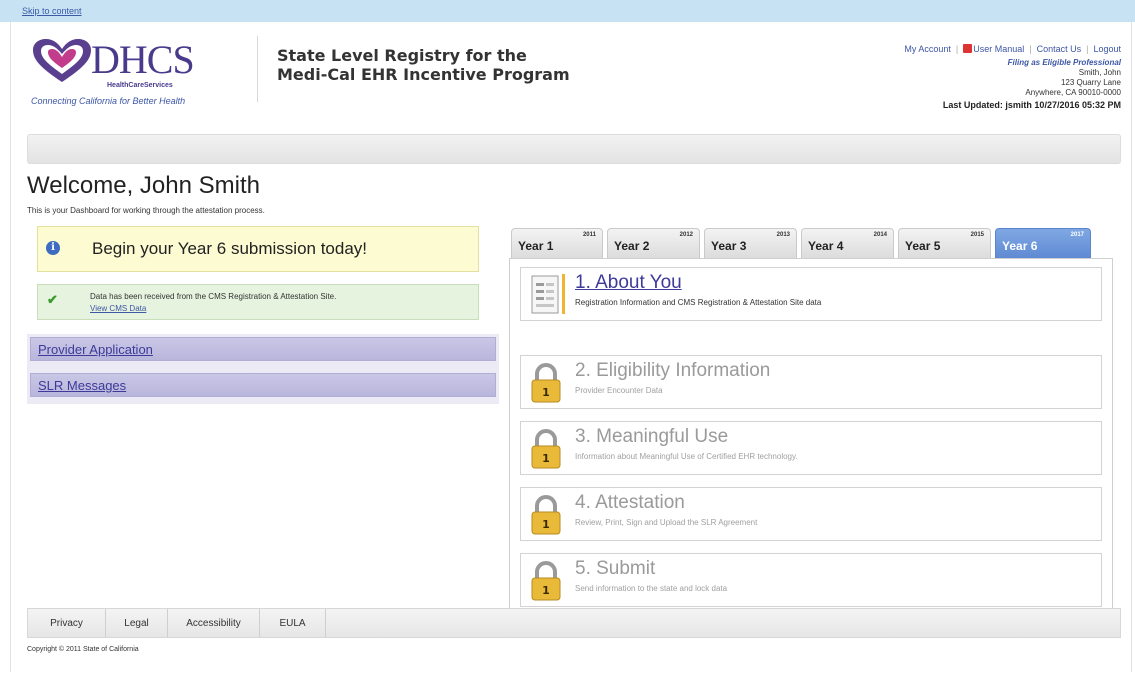 The width and height of the screenshot is (1135, 675). Describe the element at coordinates (214, 623) in the screenshot. I see `footer-accessibility-link: Accessibility` at that location.